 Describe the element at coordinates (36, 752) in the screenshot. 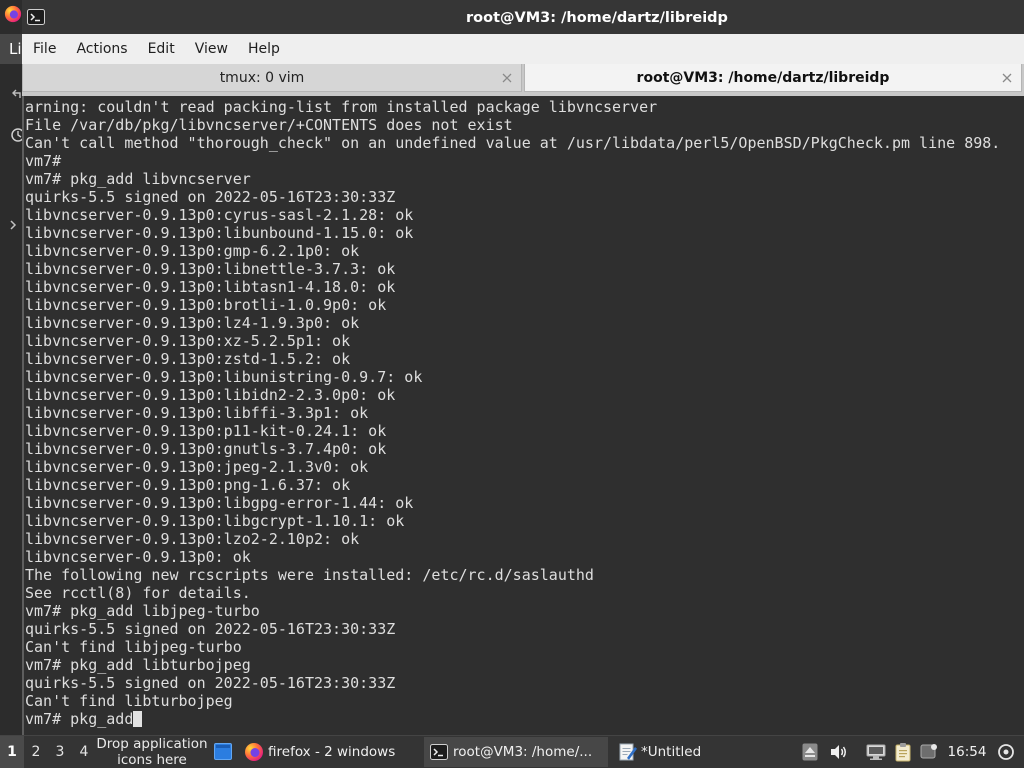

I see `workspace-button: 2` at that location.